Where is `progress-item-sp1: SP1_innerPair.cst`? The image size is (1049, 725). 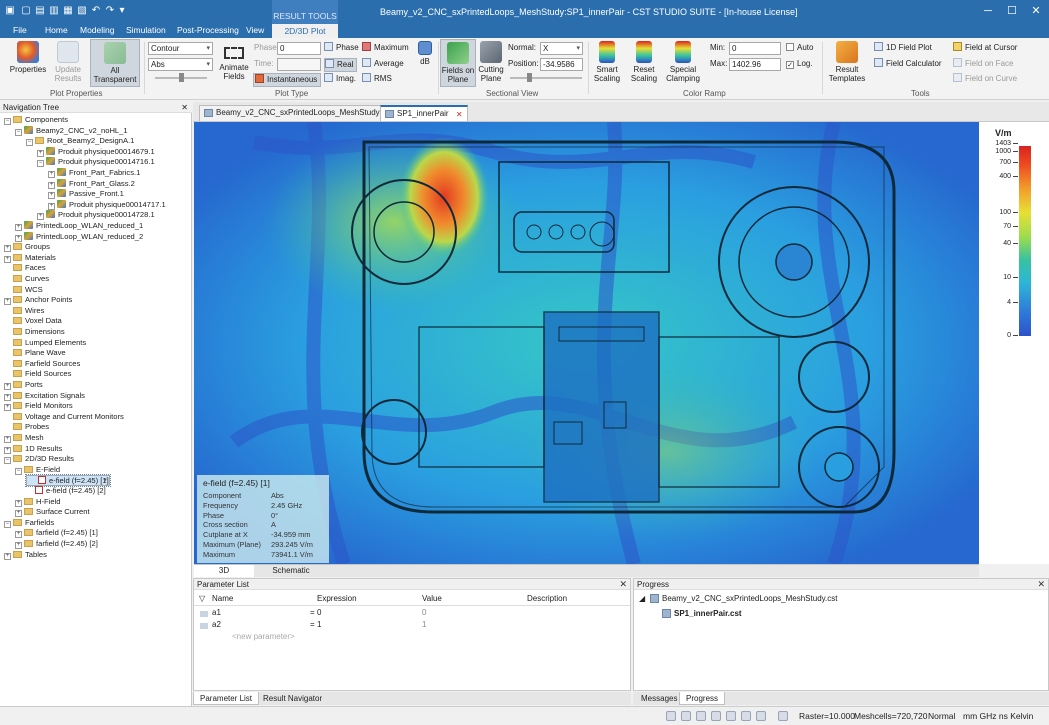
progress-item-sp1: SP1_innerPair.cst is located at coordinates (708, 613).